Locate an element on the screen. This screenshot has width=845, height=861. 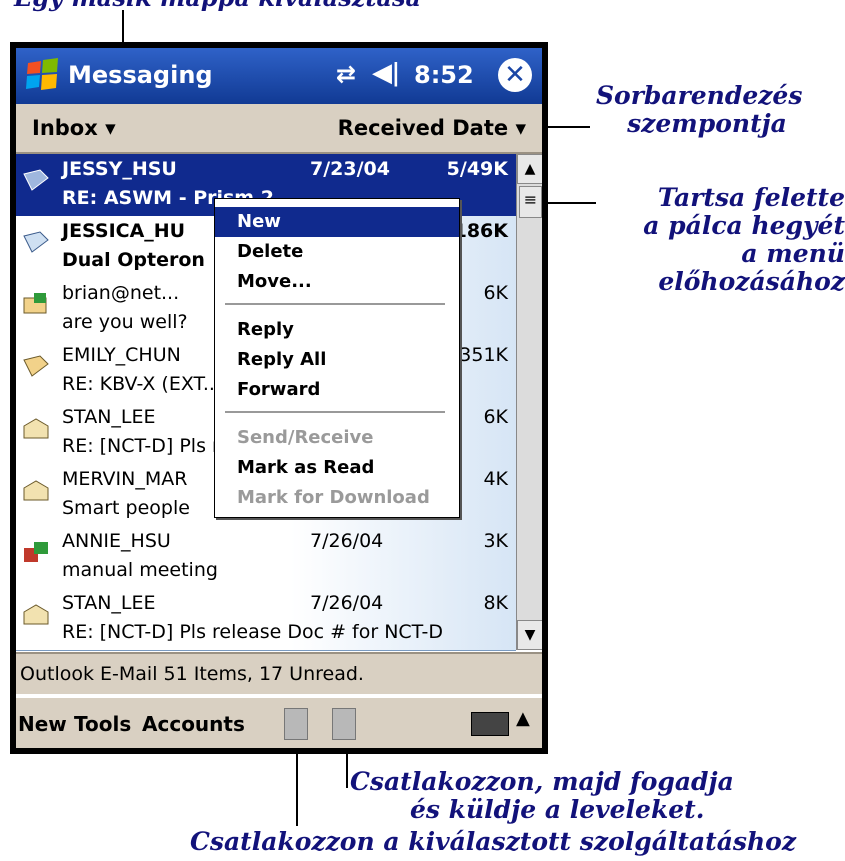
folder-dropdown: Inbox ▾ is located at coordinates (74, 128).